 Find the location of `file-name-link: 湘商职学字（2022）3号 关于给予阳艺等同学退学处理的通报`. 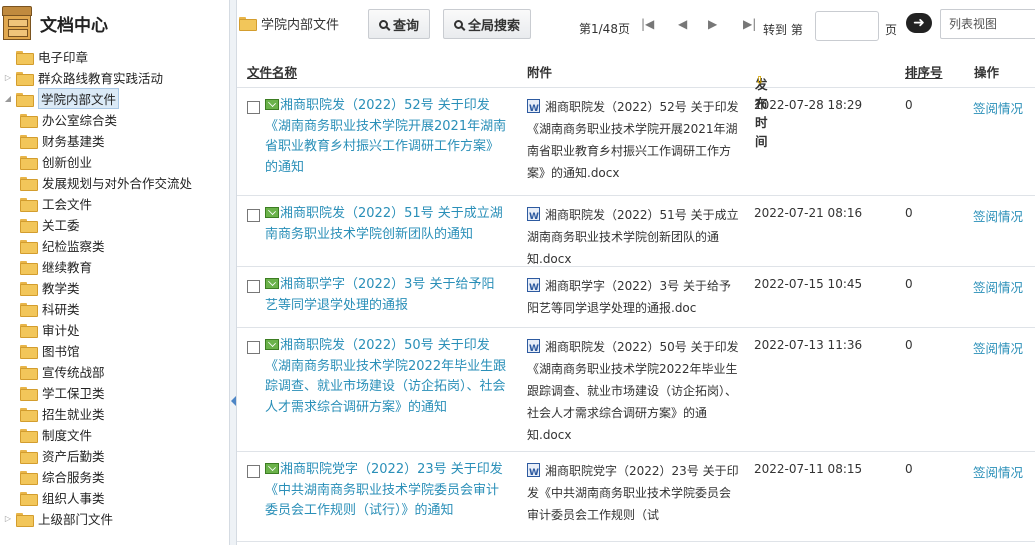

file-name-link: 湘商职学字（2022）3号 关于给予阳艺等同学退学处理的通报 is located at coordinates (386, 295).